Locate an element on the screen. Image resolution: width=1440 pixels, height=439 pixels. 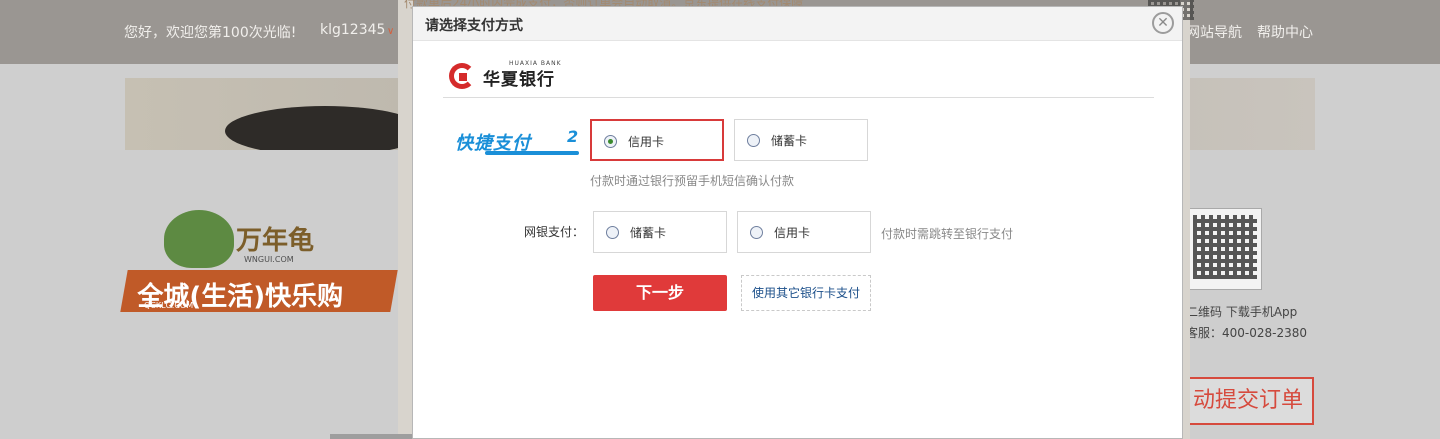
site-logo: 万年龟 WNGUI.COM 全城(生活)快乐购 QCKLG.COM is located at coordinates (262, 260).